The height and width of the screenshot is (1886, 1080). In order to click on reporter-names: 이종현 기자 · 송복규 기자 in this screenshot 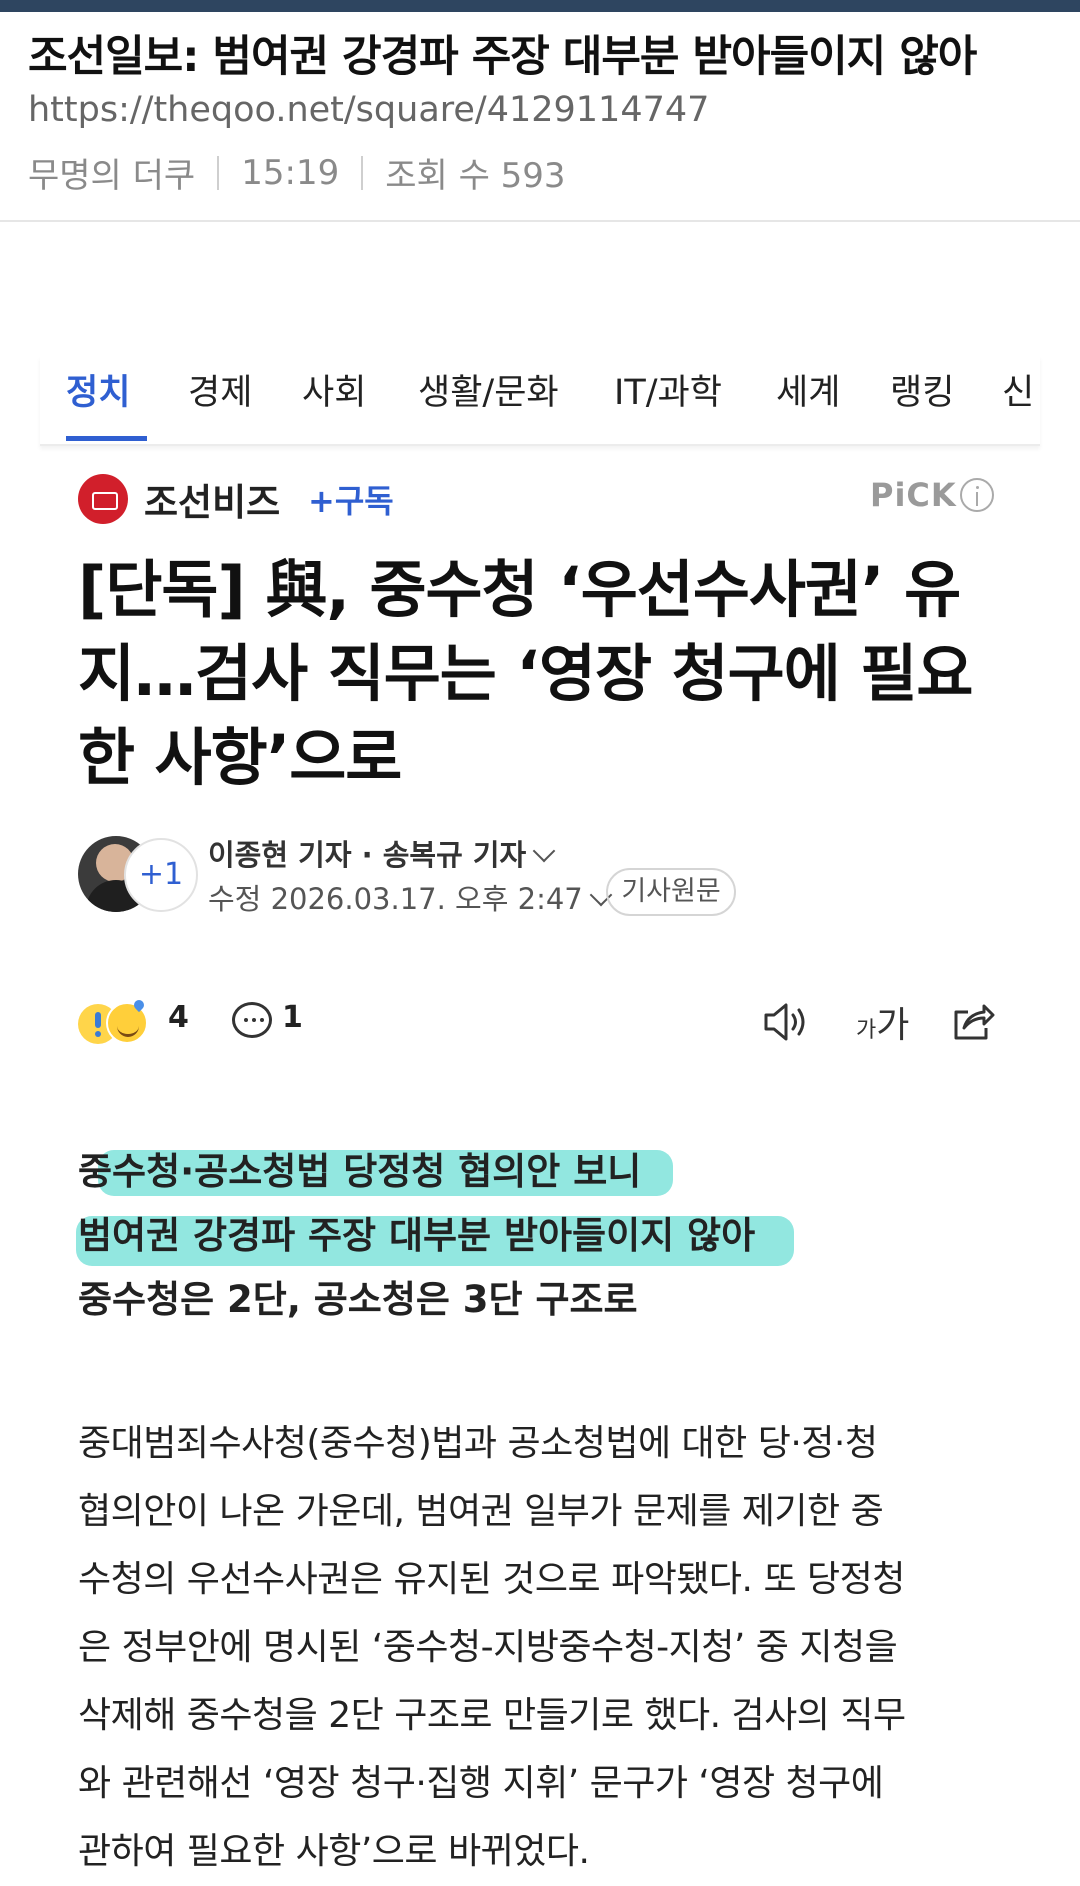, I will do `click(382, 853)`.